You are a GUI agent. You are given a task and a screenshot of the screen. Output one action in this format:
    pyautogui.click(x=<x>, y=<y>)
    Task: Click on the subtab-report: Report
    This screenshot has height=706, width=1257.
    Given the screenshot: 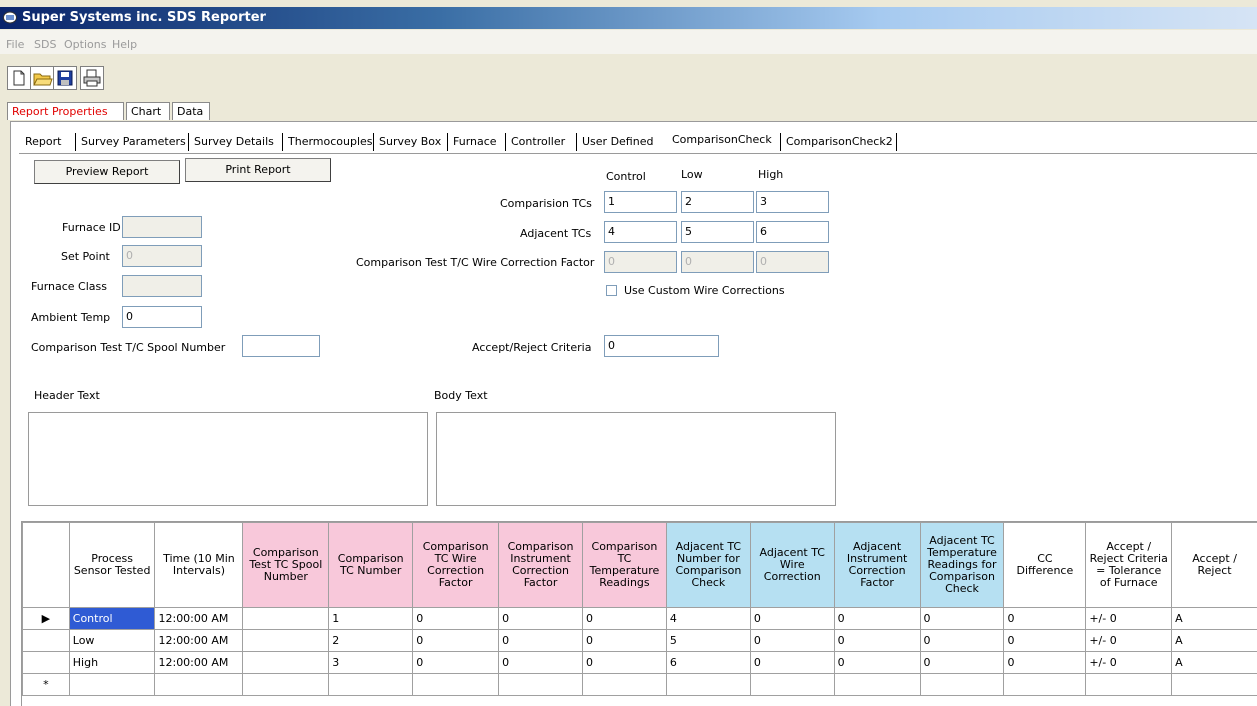 What is the action you would take?
    pyautogui.click(x=43, y=141)
    